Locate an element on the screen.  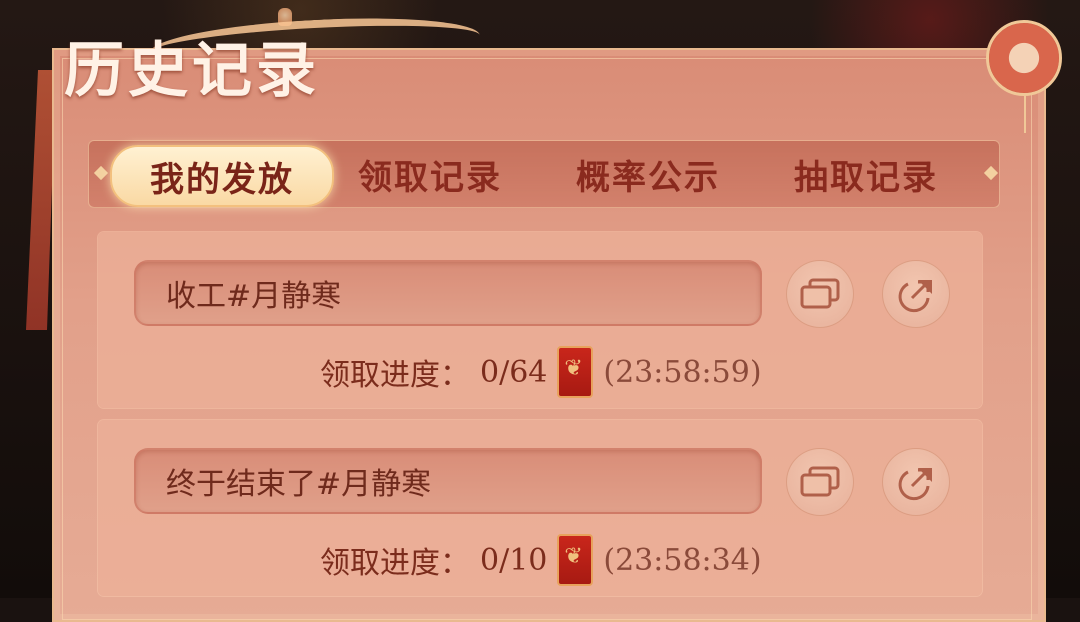
progress-row: 领取进度： 0/10 (23:58:34) is located at coordinates (541, 560).